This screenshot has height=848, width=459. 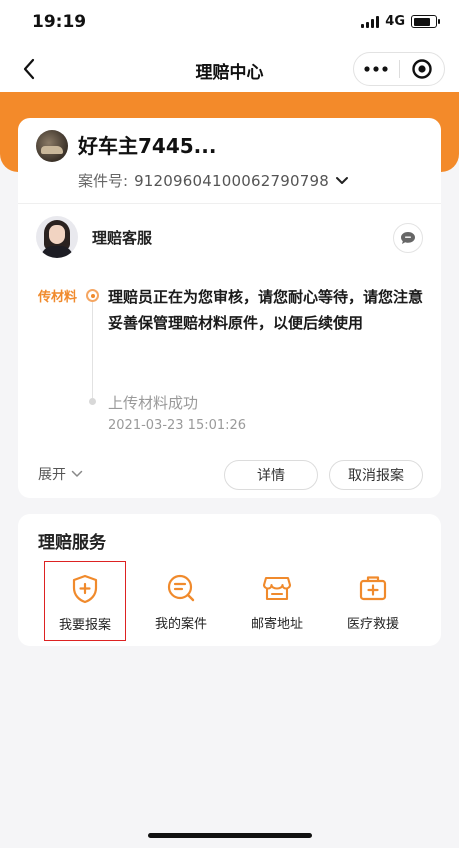 I want to click on agent-row: 理赔客服, so click(x=229, y=238).